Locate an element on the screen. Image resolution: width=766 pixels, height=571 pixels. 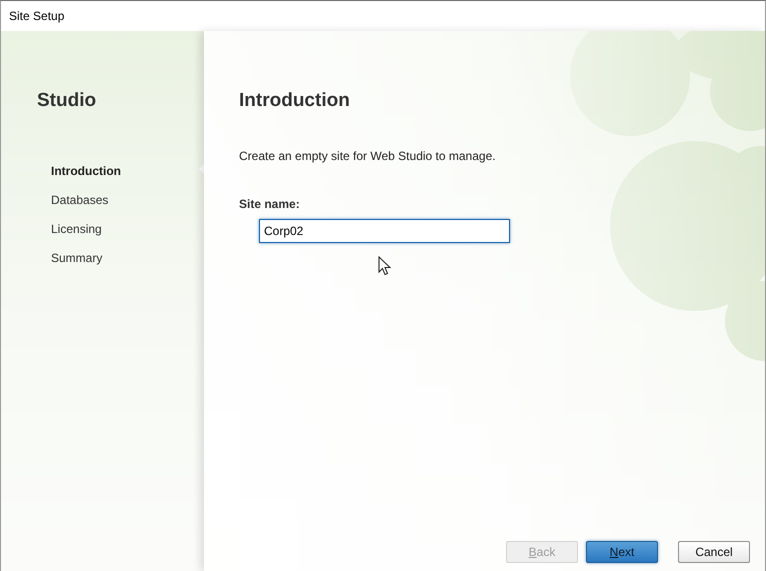
field-label: Site name: is located at coordinates (270, 204).